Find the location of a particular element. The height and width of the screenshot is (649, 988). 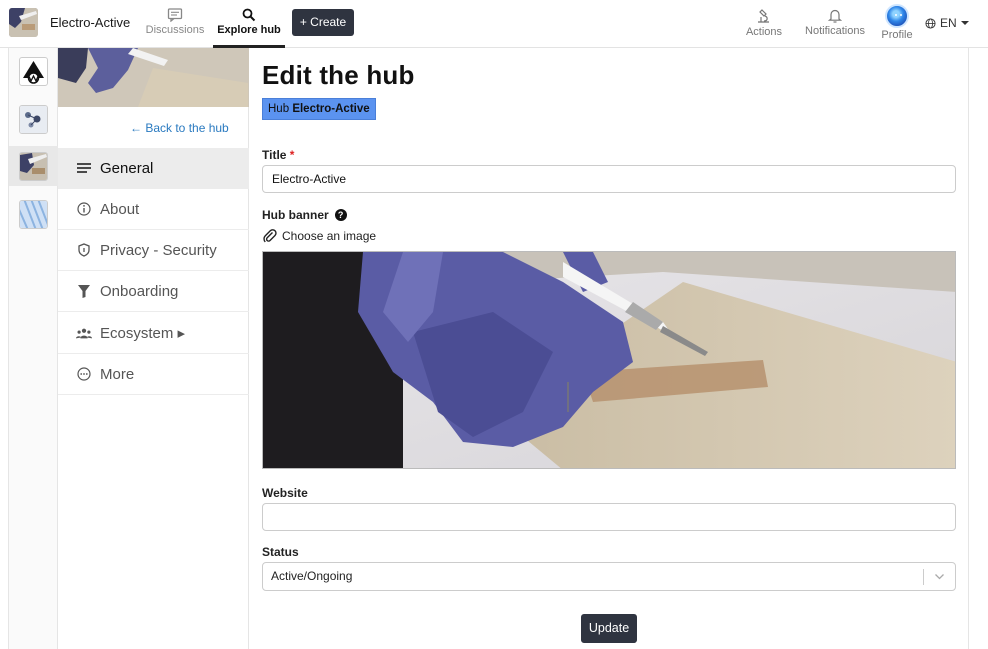

nav-discussions-label: Discussions is located at coordinates (175, 30).